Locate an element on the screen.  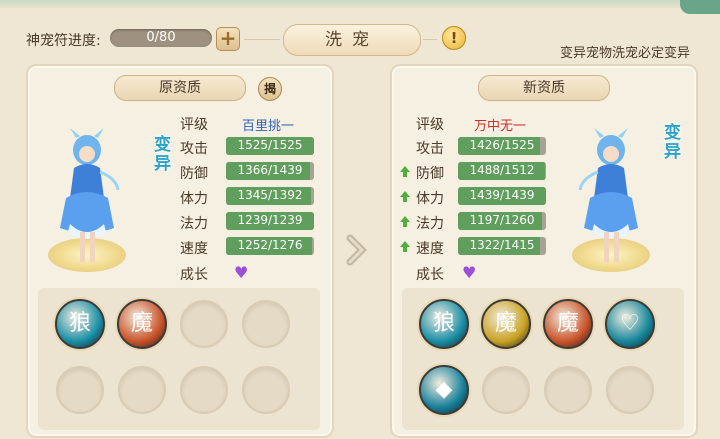
stat-value: 1345/1392 is located at coordinates (270, 195).